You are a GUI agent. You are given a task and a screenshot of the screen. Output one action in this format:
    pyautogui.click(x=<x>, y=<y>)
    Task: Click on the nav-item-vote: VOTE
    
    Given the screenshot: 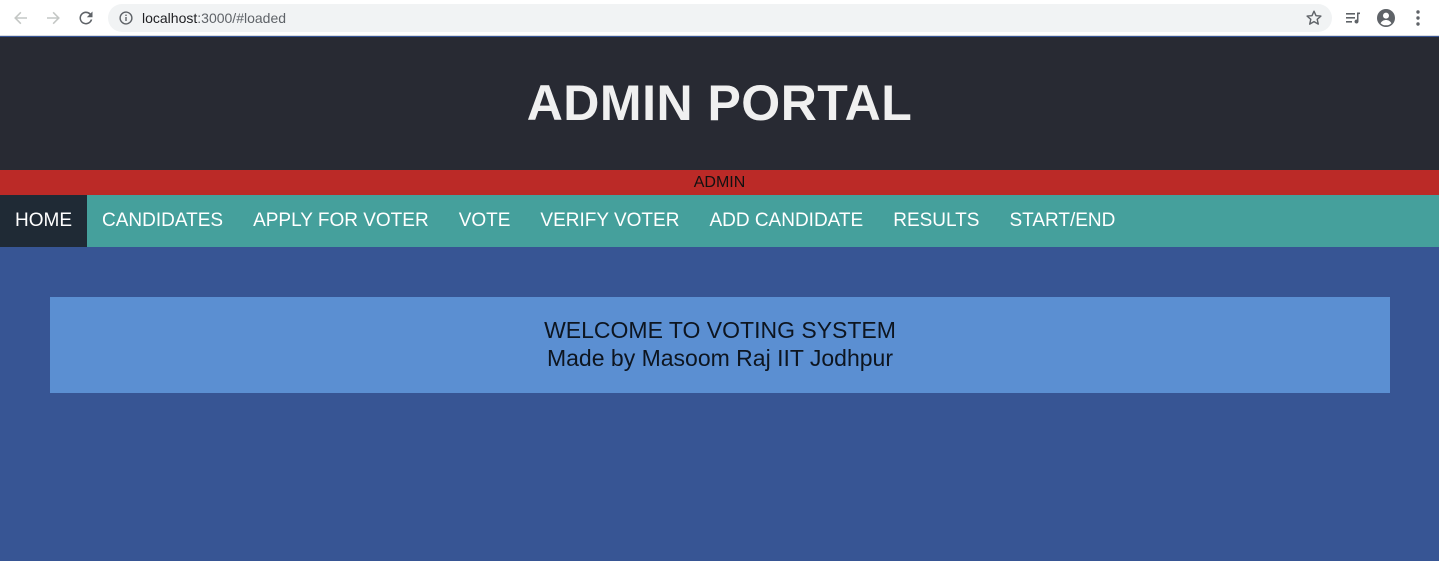 What is the action you would take?
    pyautogui.click(x=485, y=221)
    